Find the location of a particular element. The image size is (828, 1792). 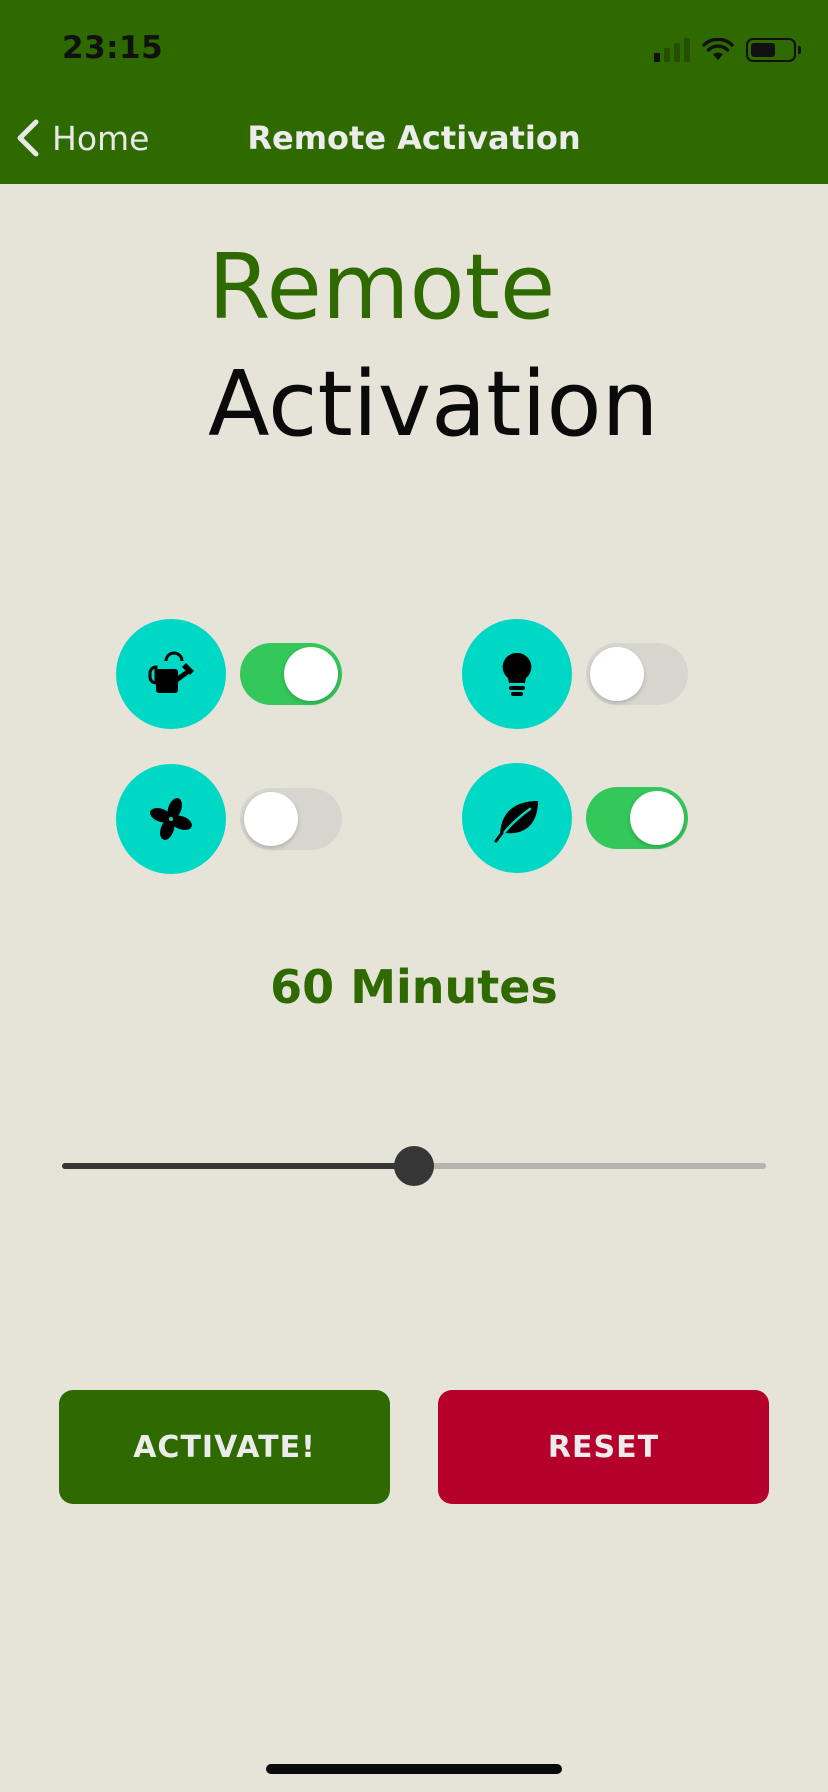

duration-label: 60 Minutes is located at coordinates (414, 987).